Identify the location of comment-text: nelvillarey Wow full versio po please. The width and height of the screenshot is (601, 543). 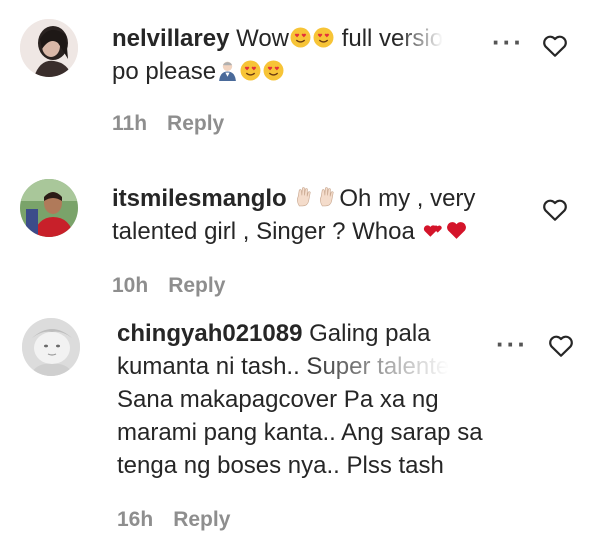
(277, 55).